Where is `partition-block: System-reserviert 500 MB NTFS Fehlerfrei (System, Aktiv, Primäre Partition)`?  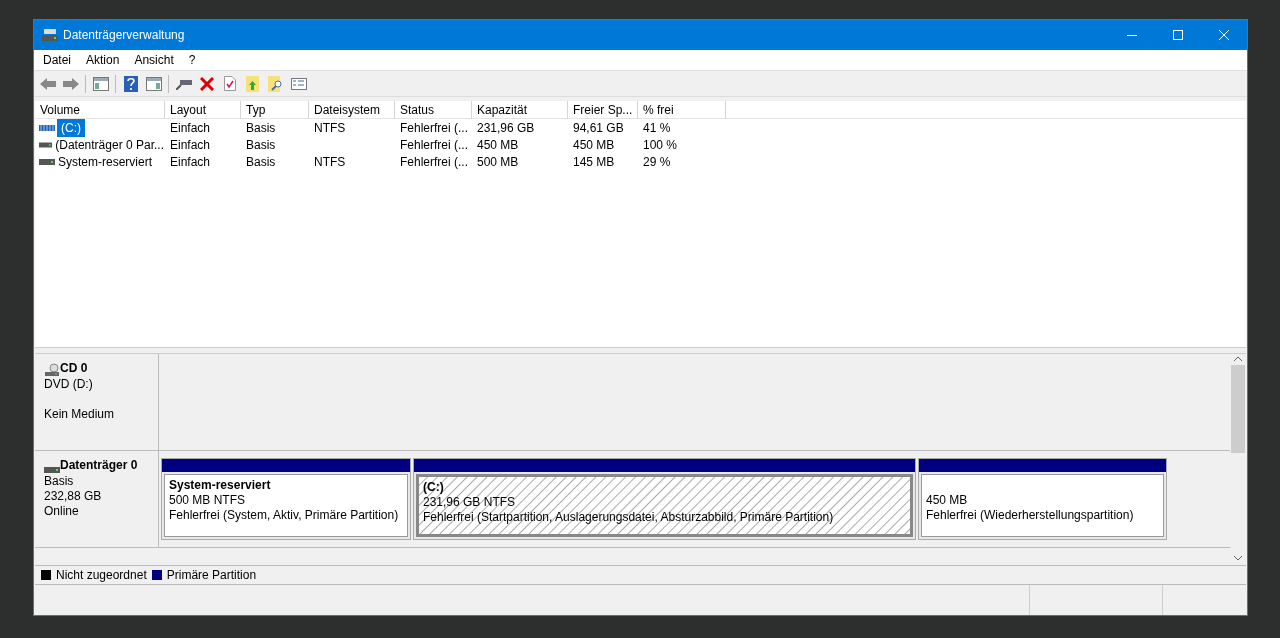 partition-block: System-reserviert 500 MB NTFS Fehlerfrei (System, Aktiv, Primäre Partition) is located at coordinates (286, 499).